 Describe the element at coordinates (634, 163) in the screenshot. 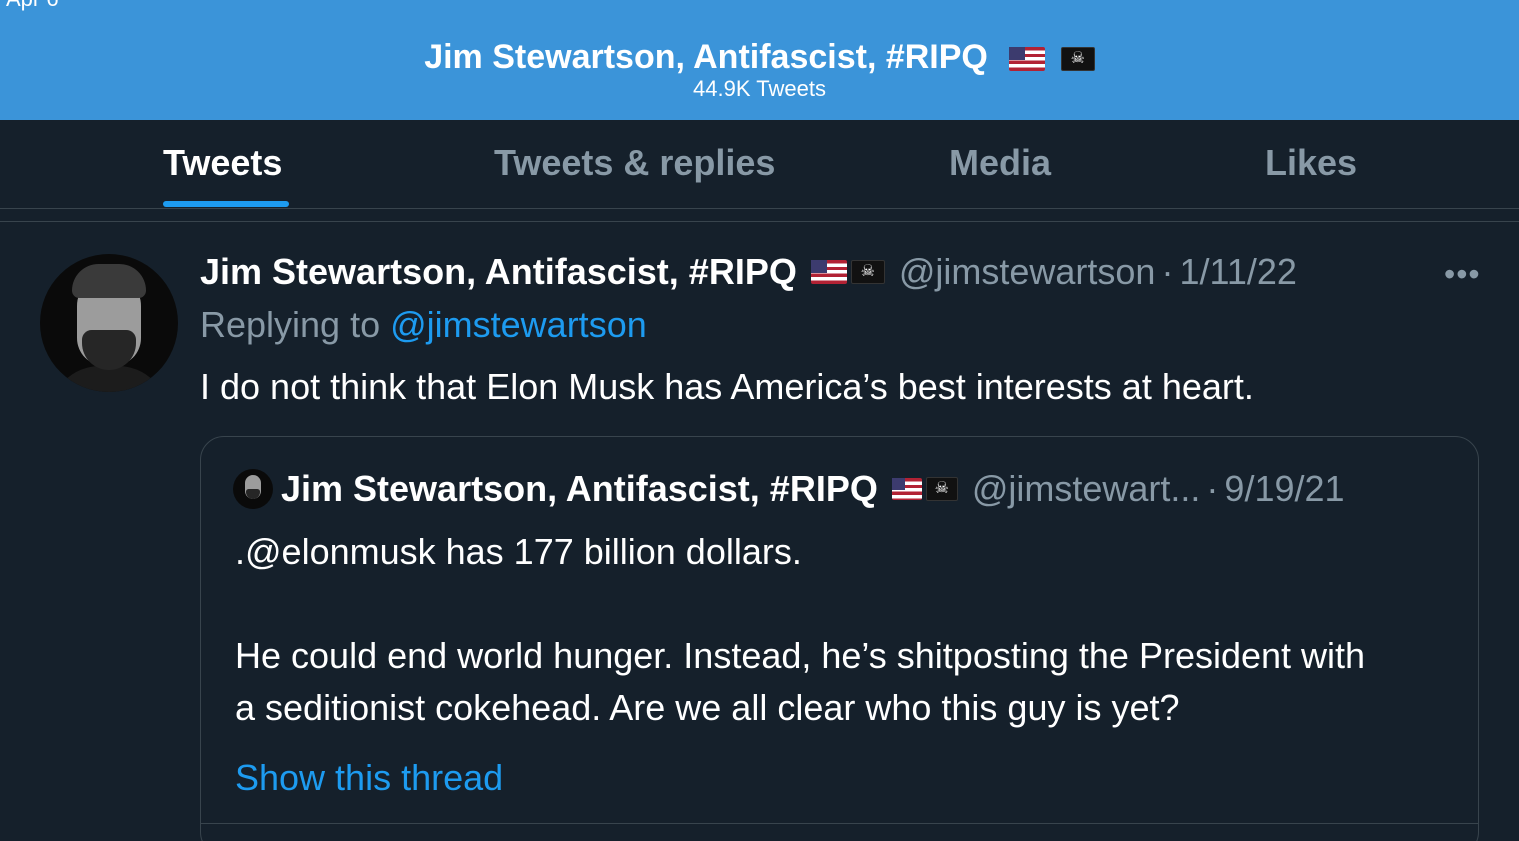

I see `tab-tweets-and-replies: Tweets & replies` at that location.